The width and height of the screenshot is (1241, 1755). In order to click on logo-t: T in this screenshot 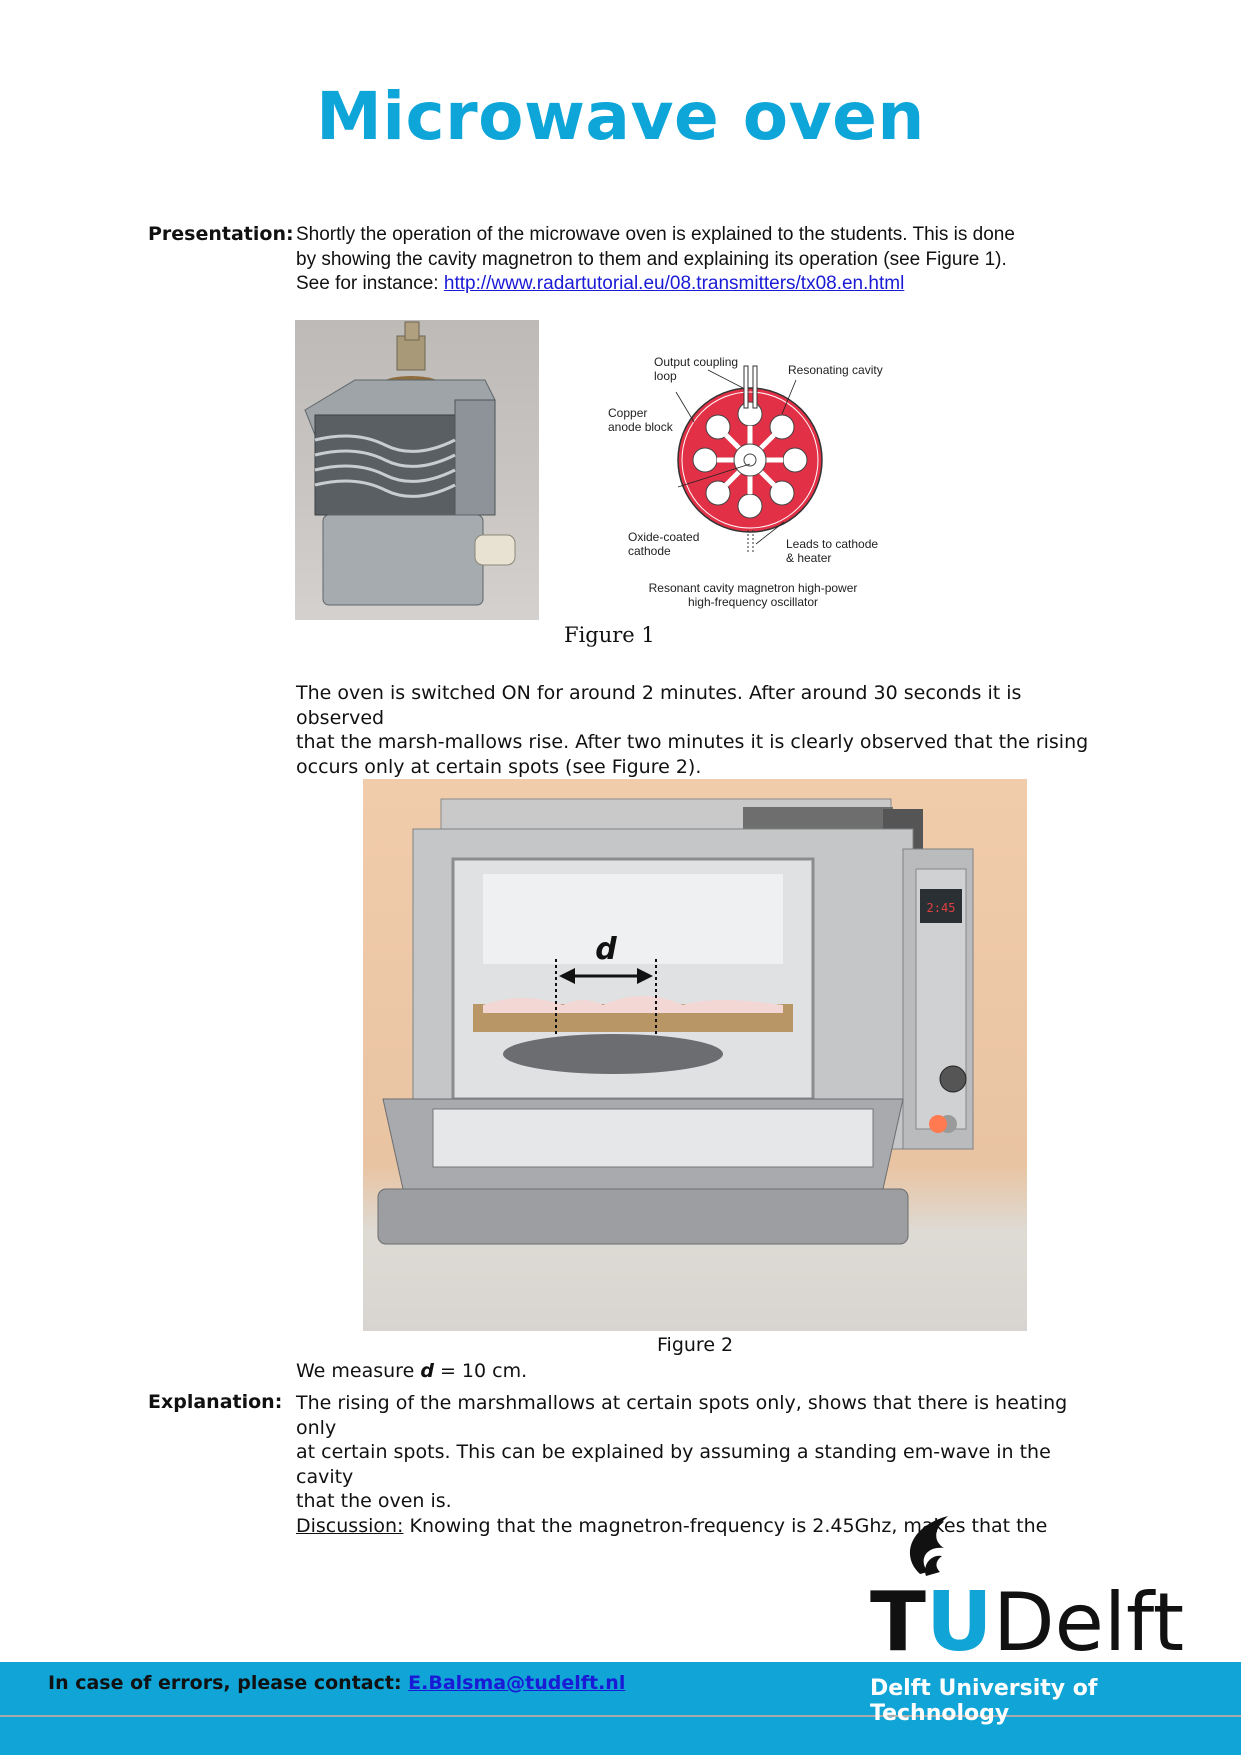, I will do `click(898, 1613)`.